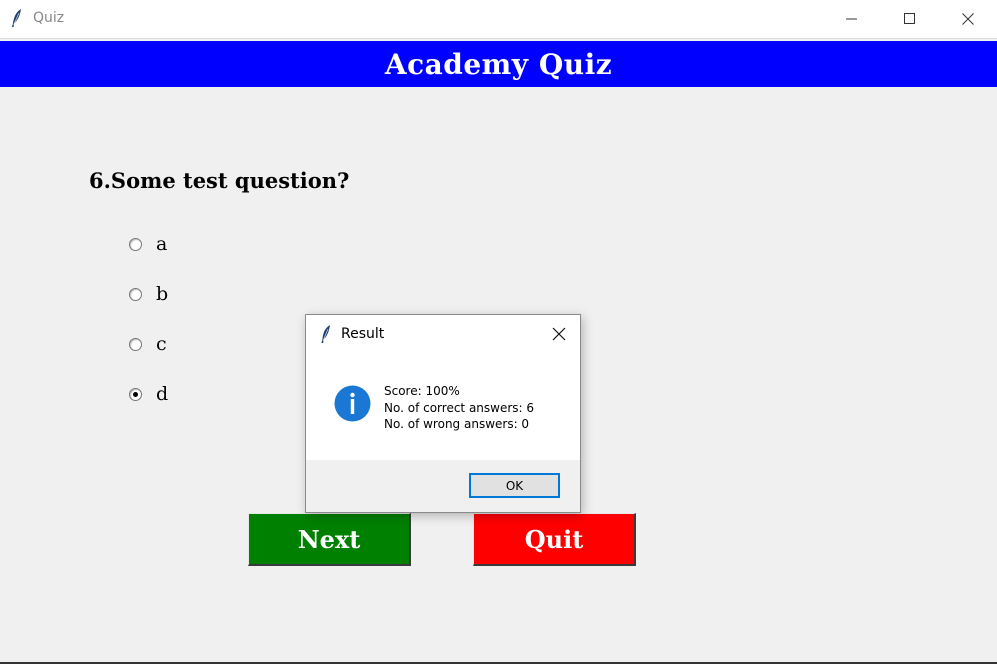  What do you see at coordinates (498, 19) in the screenshot?
I see `window-titlebar: Quiz` at bounding box center [498, 19].